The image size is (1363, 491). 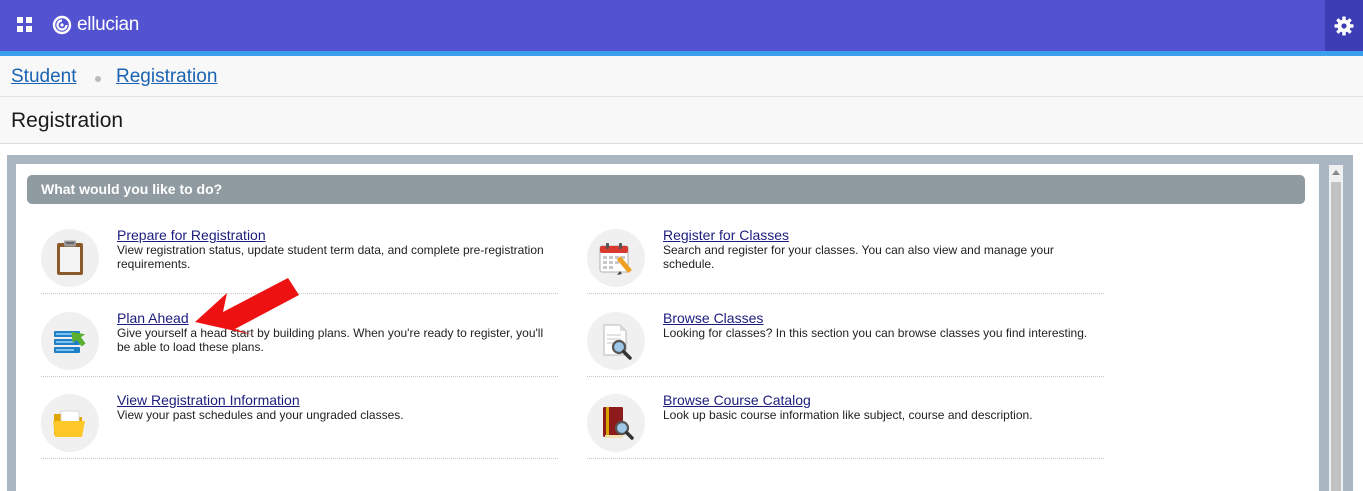 I want to click on page-title: Registration, so click(x=67, y=120).